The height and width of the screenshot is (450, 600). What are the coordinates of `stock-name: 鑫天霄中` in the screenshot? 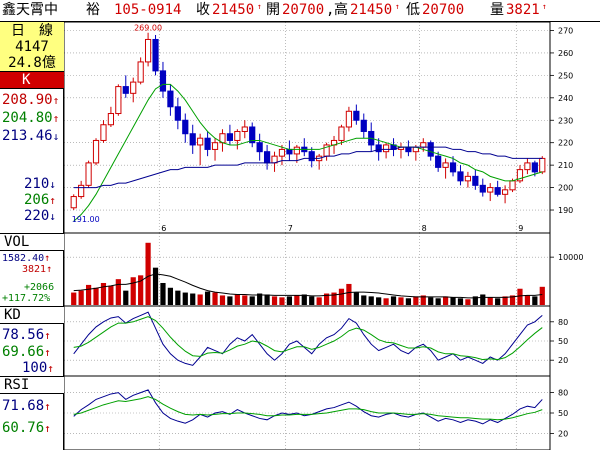 It's located at (30, 10).